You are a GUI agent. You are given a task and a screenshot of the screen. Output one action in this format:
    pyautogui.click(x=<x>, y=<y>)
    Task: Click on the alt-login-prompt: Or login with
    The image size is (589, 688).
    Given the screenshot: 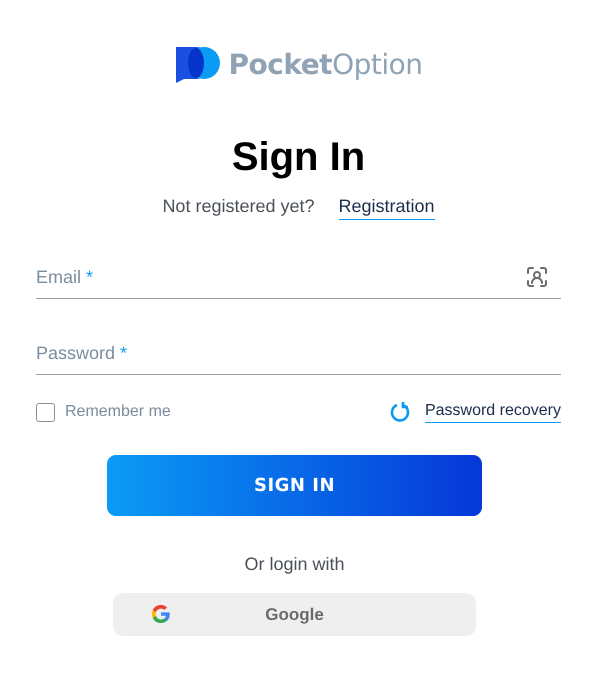 What is the action you would take?
    pyautogui.click(x=294, y=564)
    